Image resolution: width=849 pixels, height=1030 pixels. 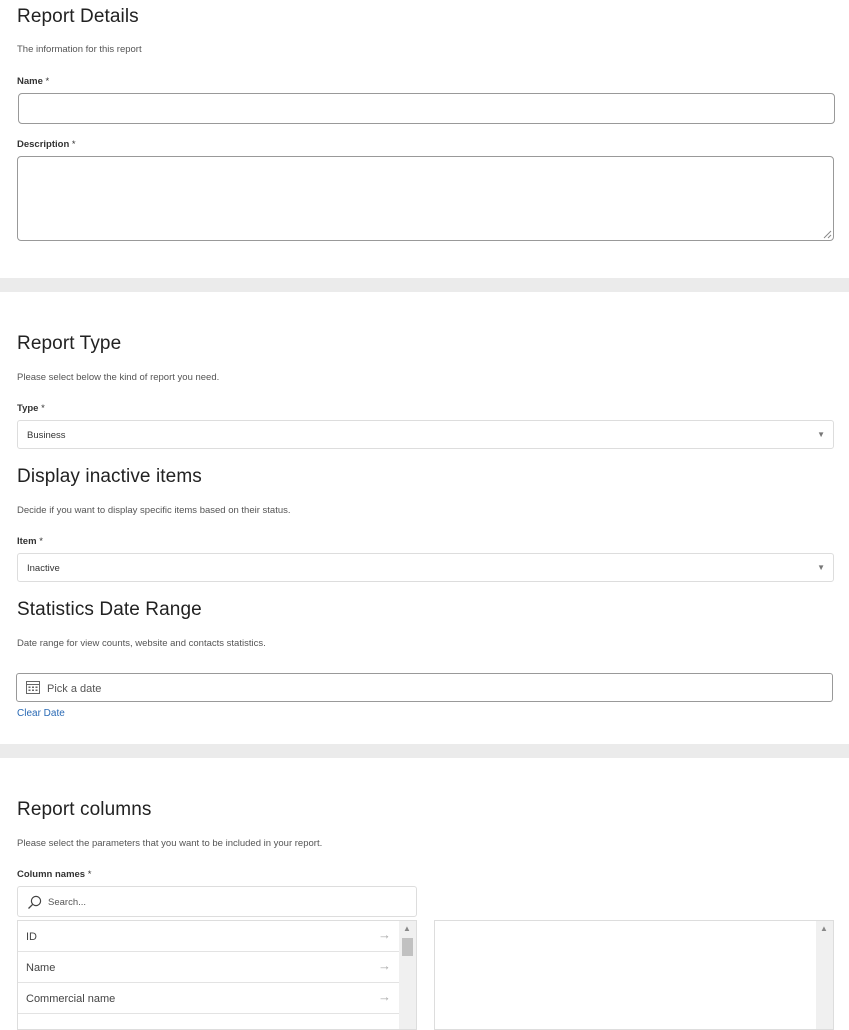 I want to click on name-label: Name *, so click(x=33, y=81).